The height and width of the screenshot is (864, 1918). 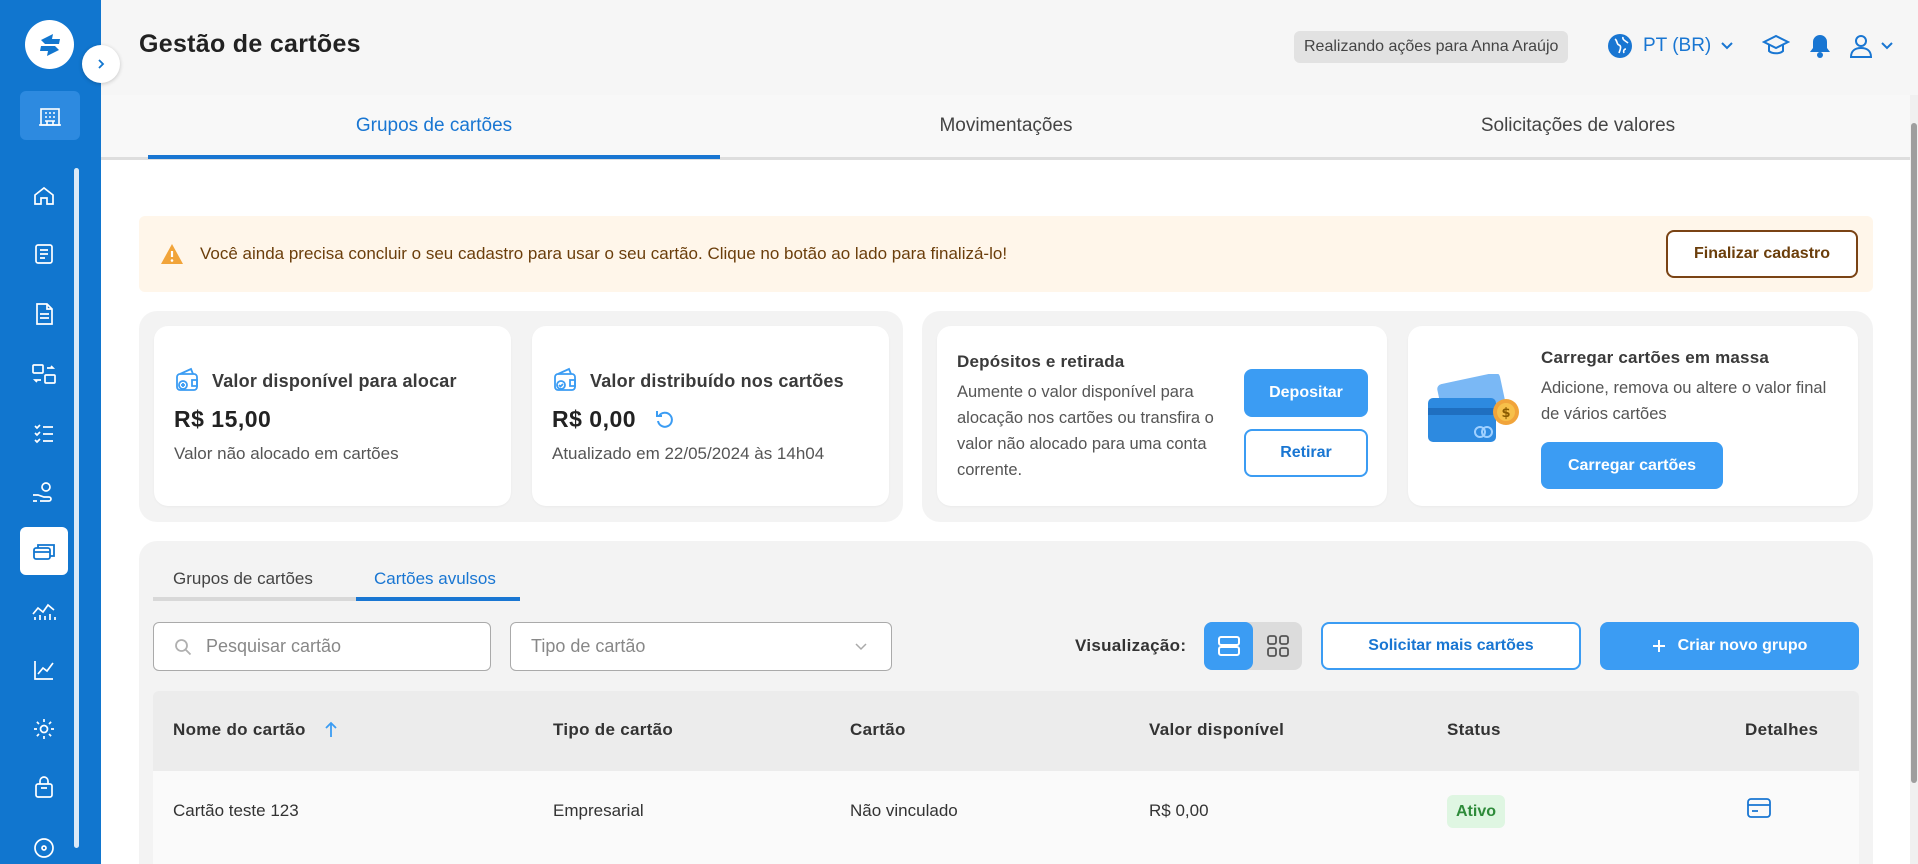 What do you see at coordinates (331, 730) in the screenshot?
I see `sort-arrow-up-icon` at bounding box center [331, 730].